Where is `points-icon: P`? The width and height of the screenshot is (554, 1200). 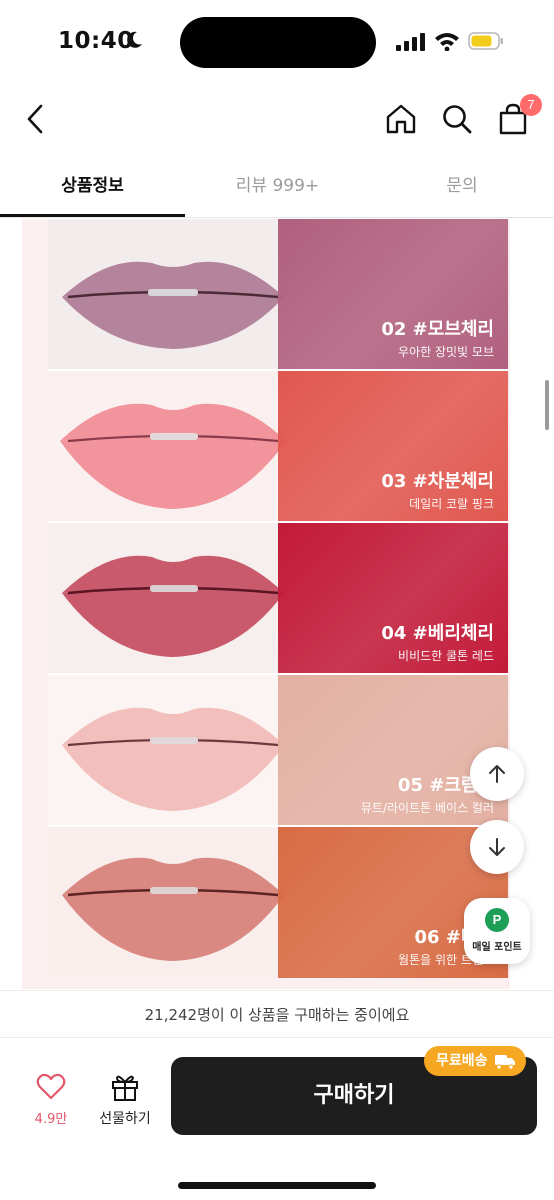 points-icon: P is located at coordinates (497, 920).